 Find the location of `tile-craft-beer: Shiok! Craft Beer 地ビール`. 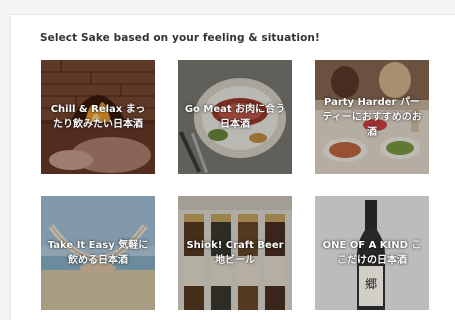

tile-craft-beer: Shiok! Craft Beer 地ビール is located at coordinates (235, 253).